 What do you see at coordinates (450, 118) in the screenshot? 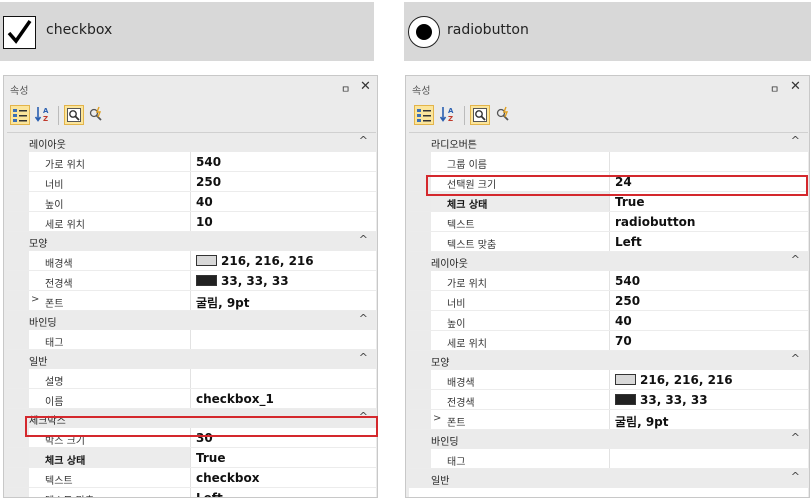
I see `svg-text: Z` at bounding box center [450, 118].